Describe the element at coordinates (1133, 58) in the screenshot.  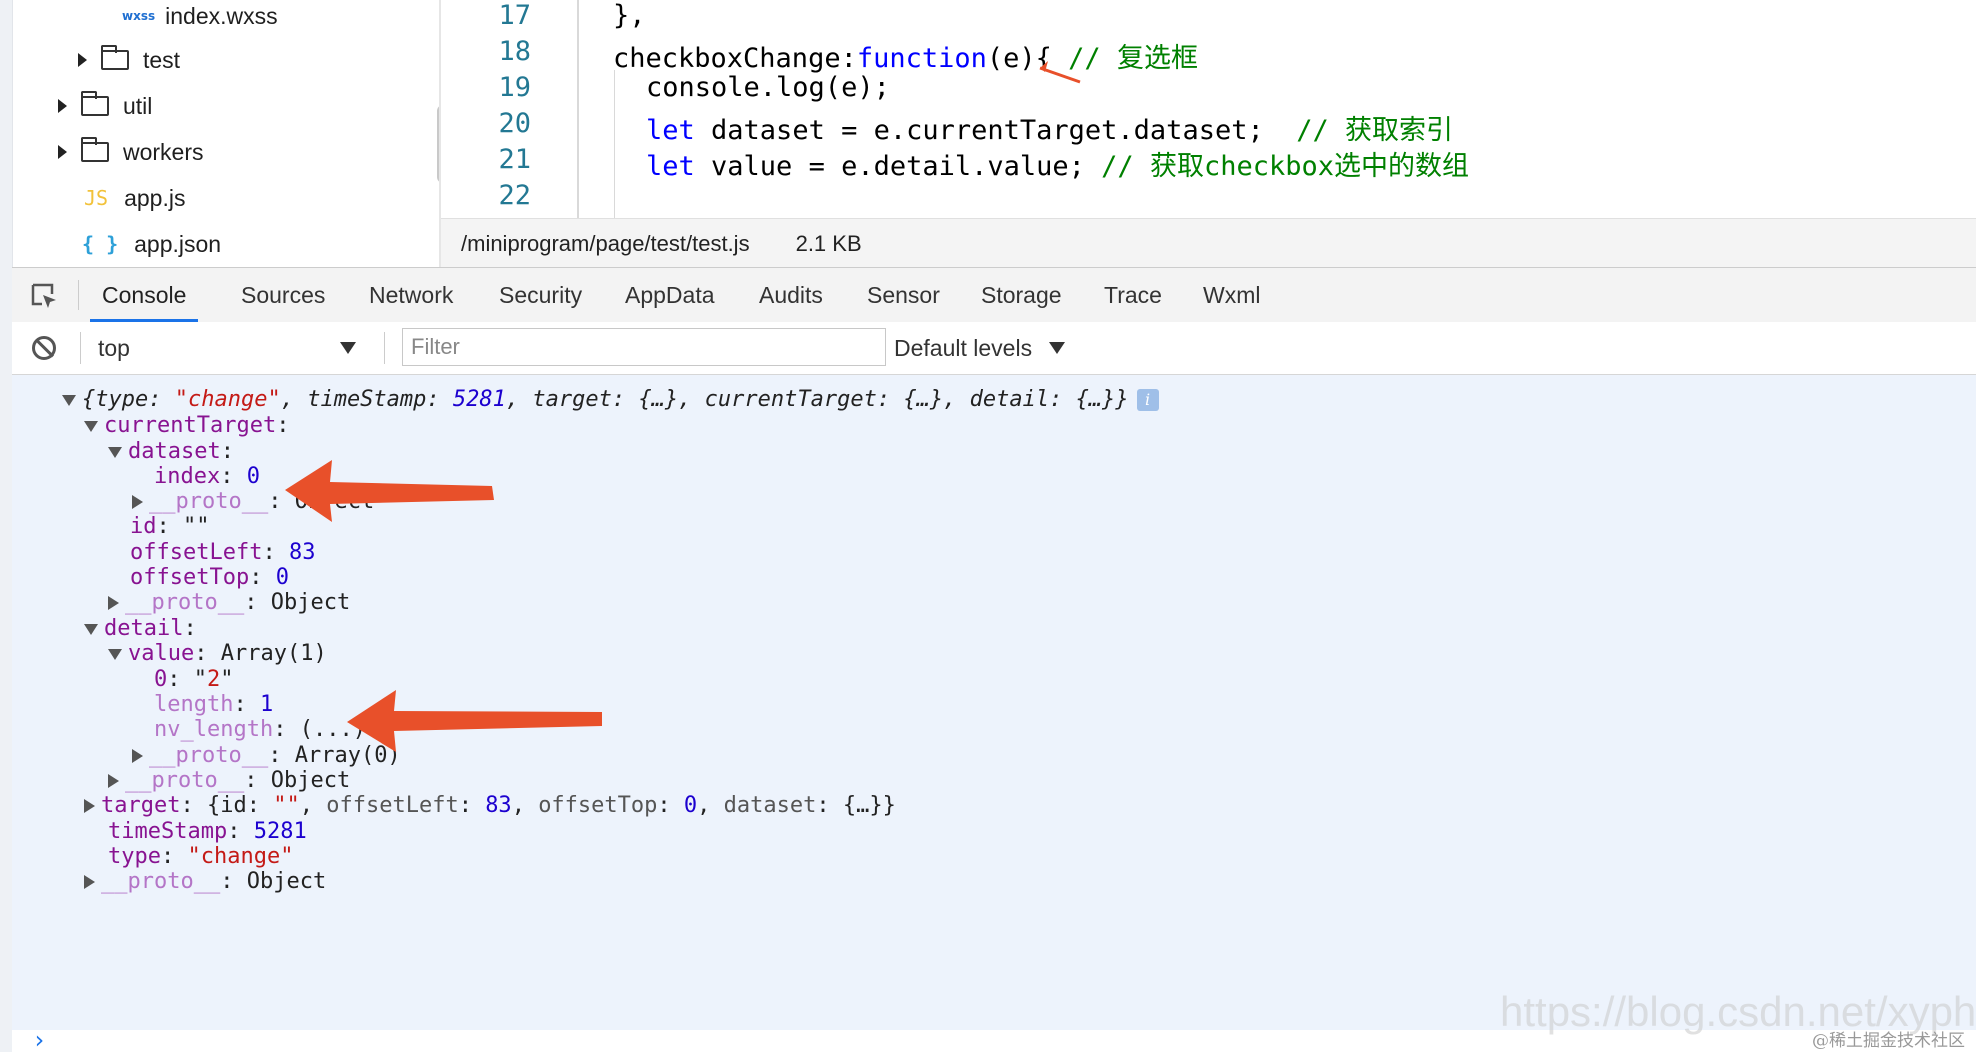
I see `code-comment: // 复选框` at that location.